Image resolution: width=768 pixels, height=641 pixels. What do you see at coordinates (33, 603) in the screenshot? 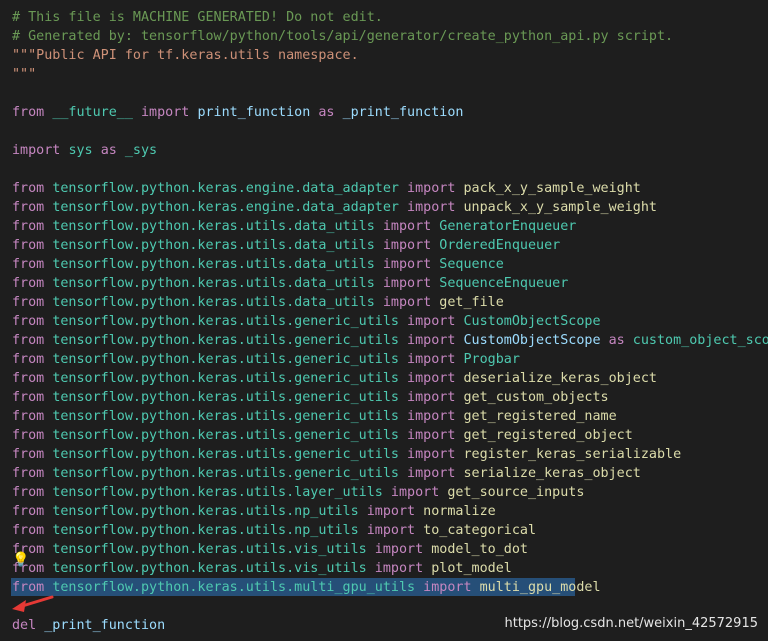
I see `annotation-arrow` at bounding box center [33, 603].